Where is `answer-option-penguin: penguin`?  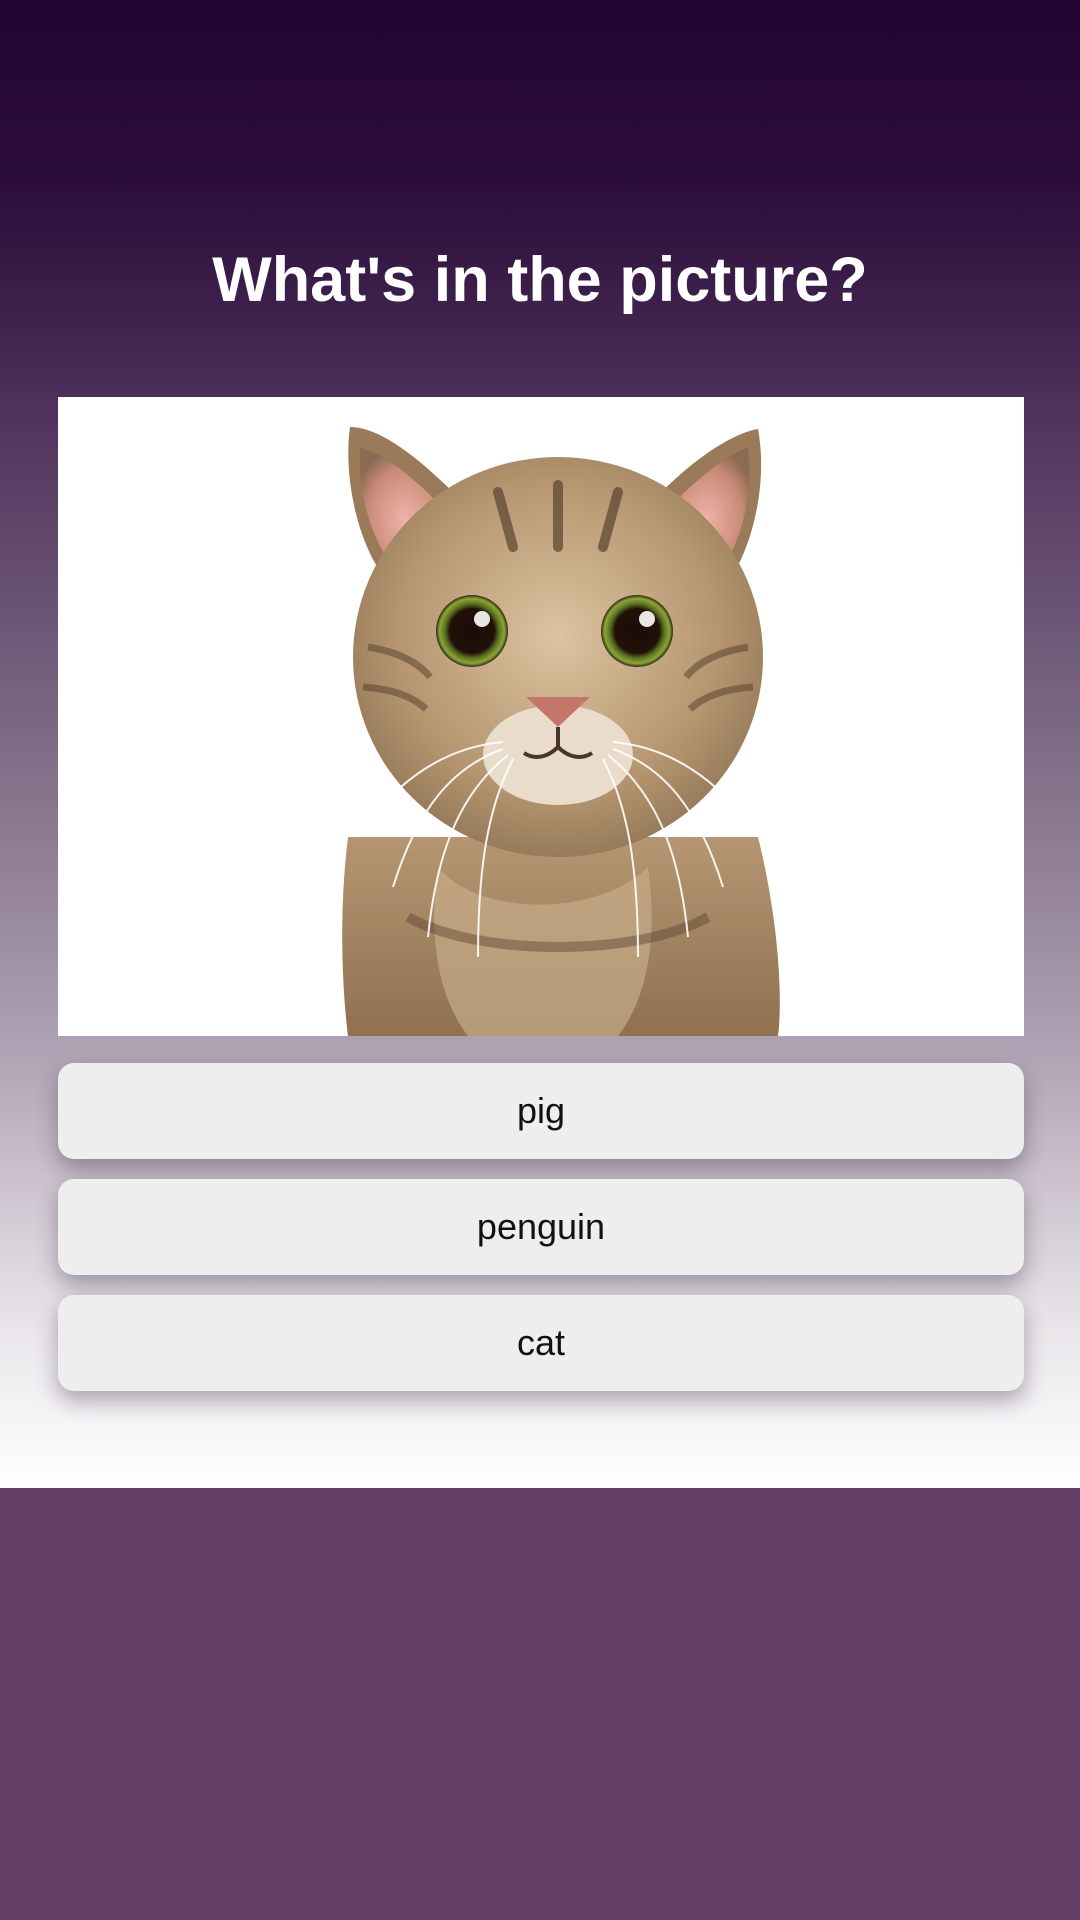 answer-option-penguin: penguin is located at coordinates (541, 1227).